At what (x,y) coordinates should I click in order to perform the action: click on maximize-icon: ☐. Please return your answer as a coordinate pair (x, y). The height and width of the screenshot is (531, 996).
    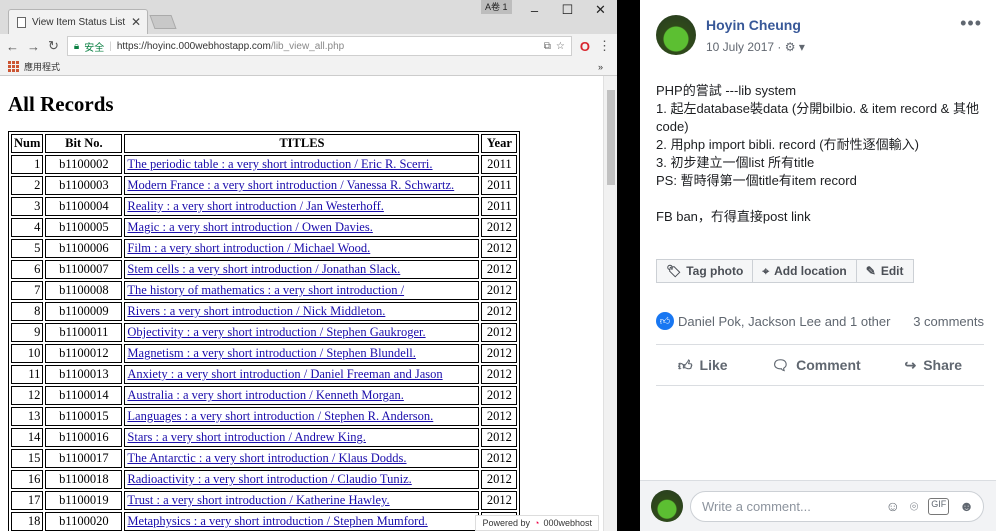
    Looking at the image, I should click on (567, 10).